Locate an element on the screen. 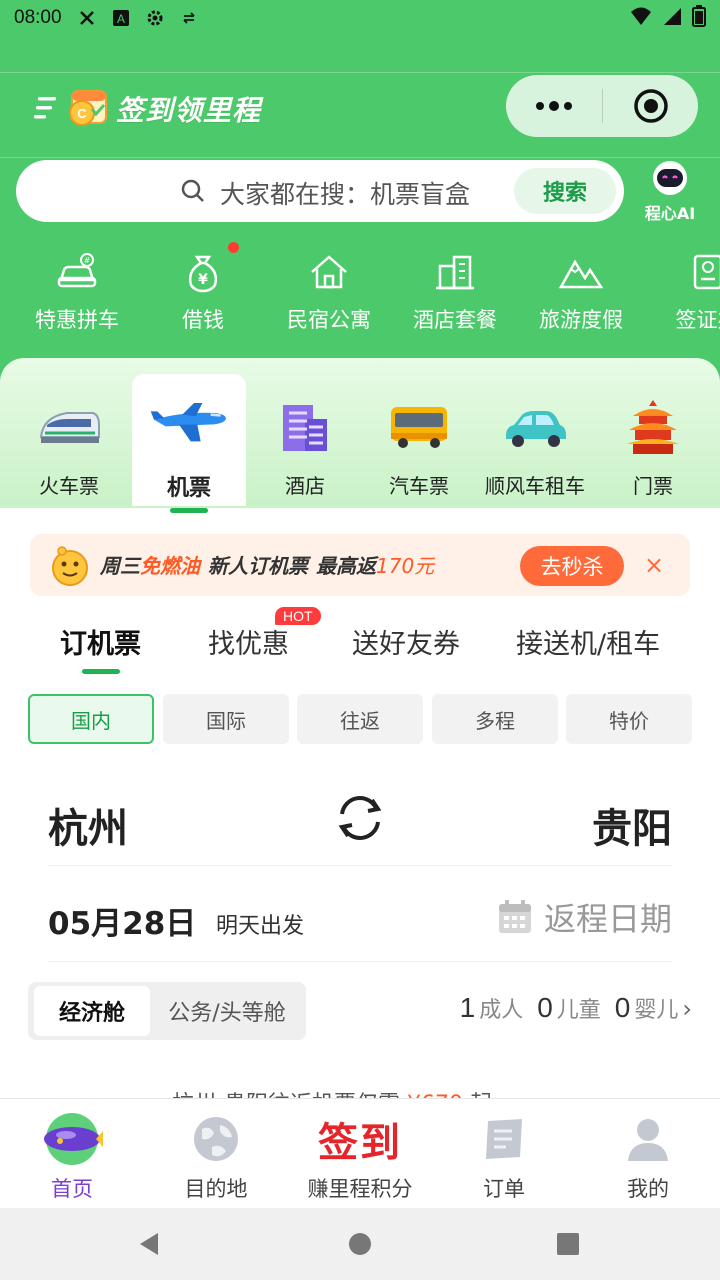 The height and width of the screenshot is (1280, 720). chevron-right-icon: › is located at coordinates (687, 1009).